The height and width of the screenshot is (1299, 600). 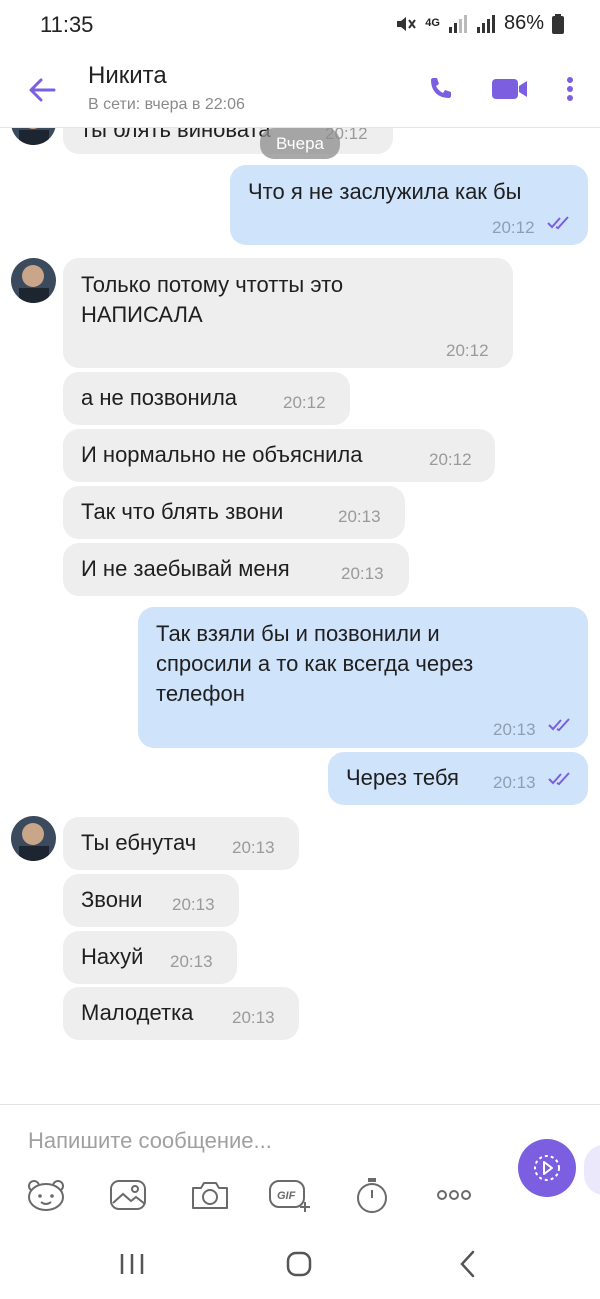 I want to click on message-bubble-incoming: И нормально не объяснила 20:12, so click(x=279, y=455).